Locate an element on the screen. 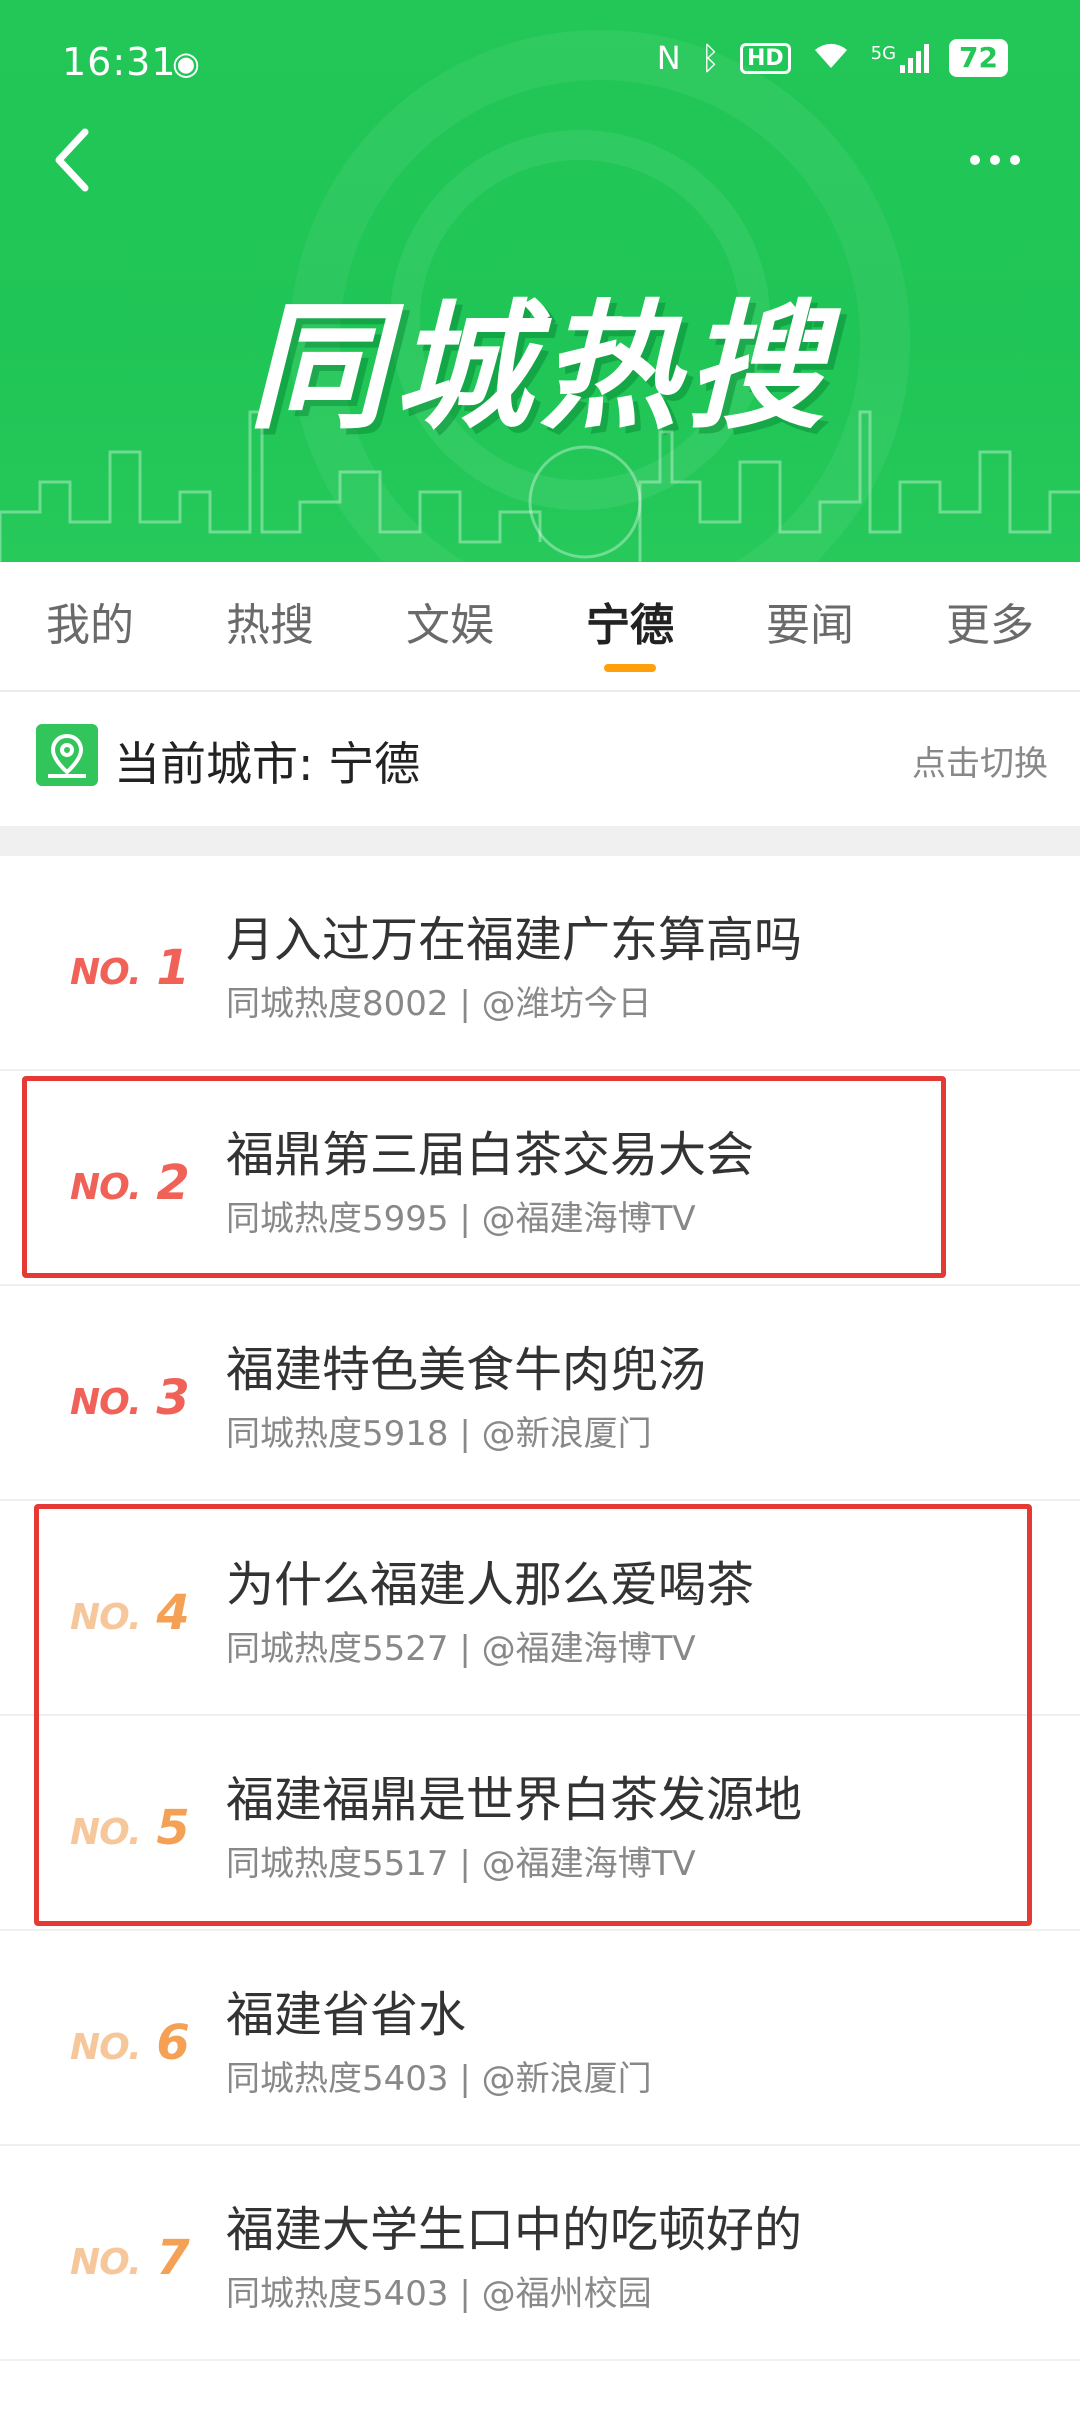  list-item: NO. 3 福建特色美食牛肉兜汤 同城热度5918 | @新浪厦门 is located at coordinates (540, 1393).